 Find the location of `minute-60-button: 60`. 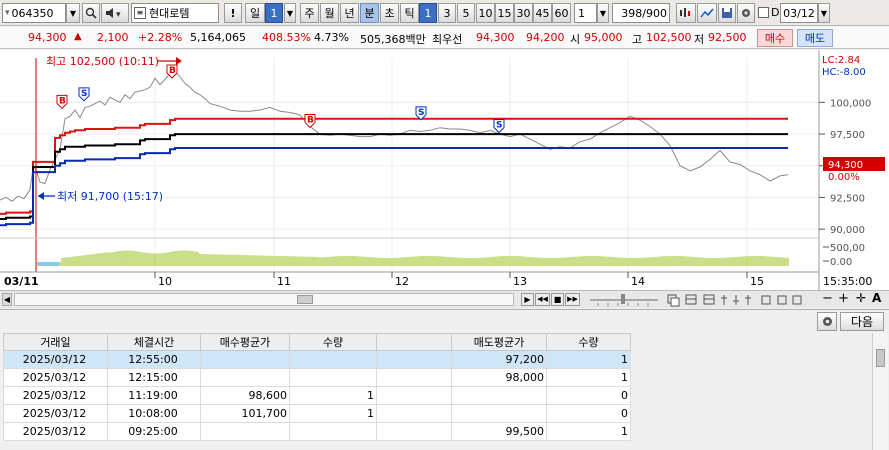

minute-60-button: 60 is located at coordinates (561, 13).